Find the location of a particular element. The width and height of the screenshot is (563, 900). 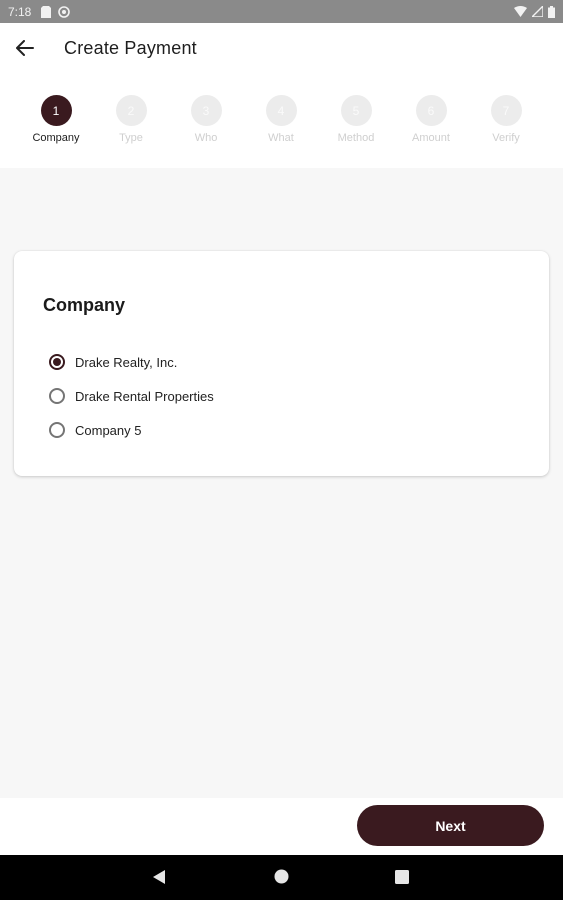

nav-recents-button is located at coordinates (402, 877).